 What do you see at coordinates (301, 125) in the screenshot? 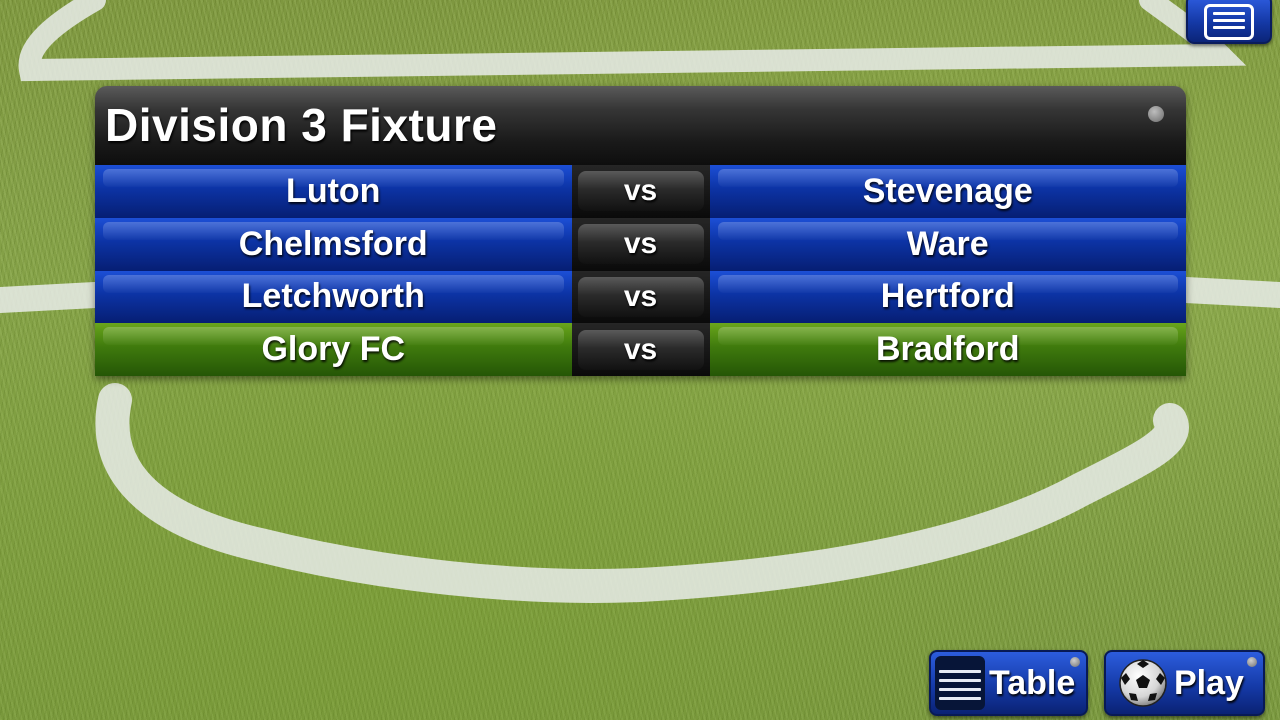
I see `page-title: Division 3 Fixture` at bounding box center [301, 125].